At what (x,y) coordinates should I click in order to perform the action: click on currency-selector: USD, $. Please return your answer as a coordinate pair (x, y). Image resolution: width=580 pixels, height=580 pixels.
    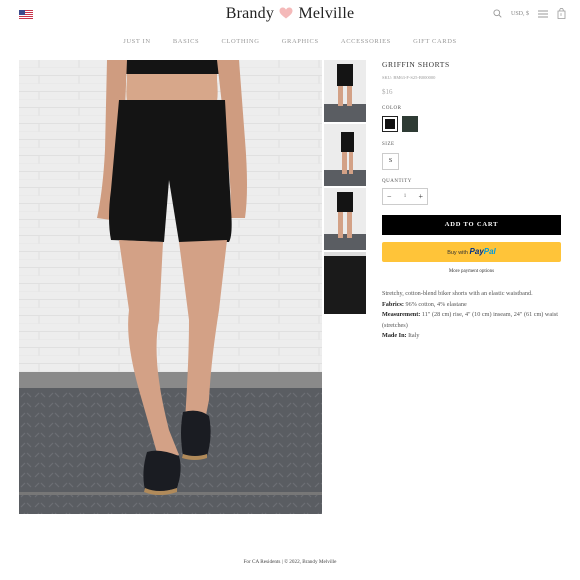
    Looking at the image, I should click on (520, 14).